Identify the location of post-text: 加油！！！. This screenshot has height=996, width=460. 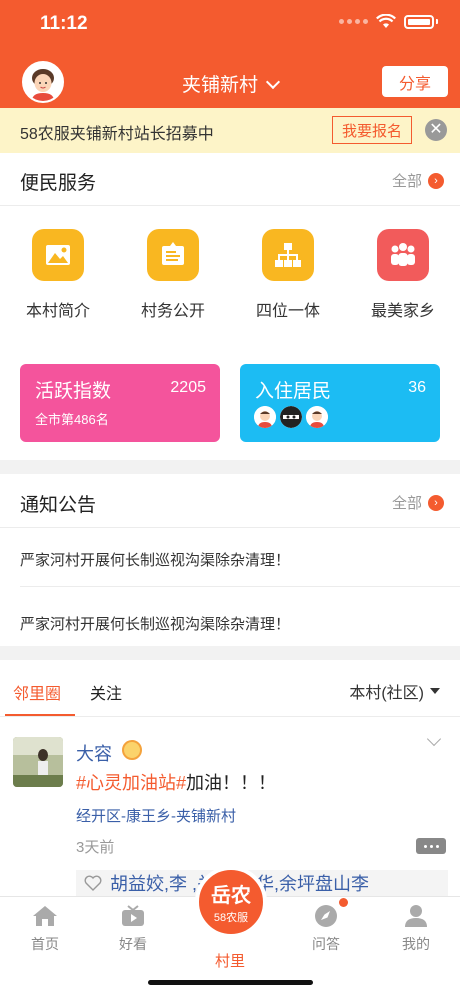
(231, 783).